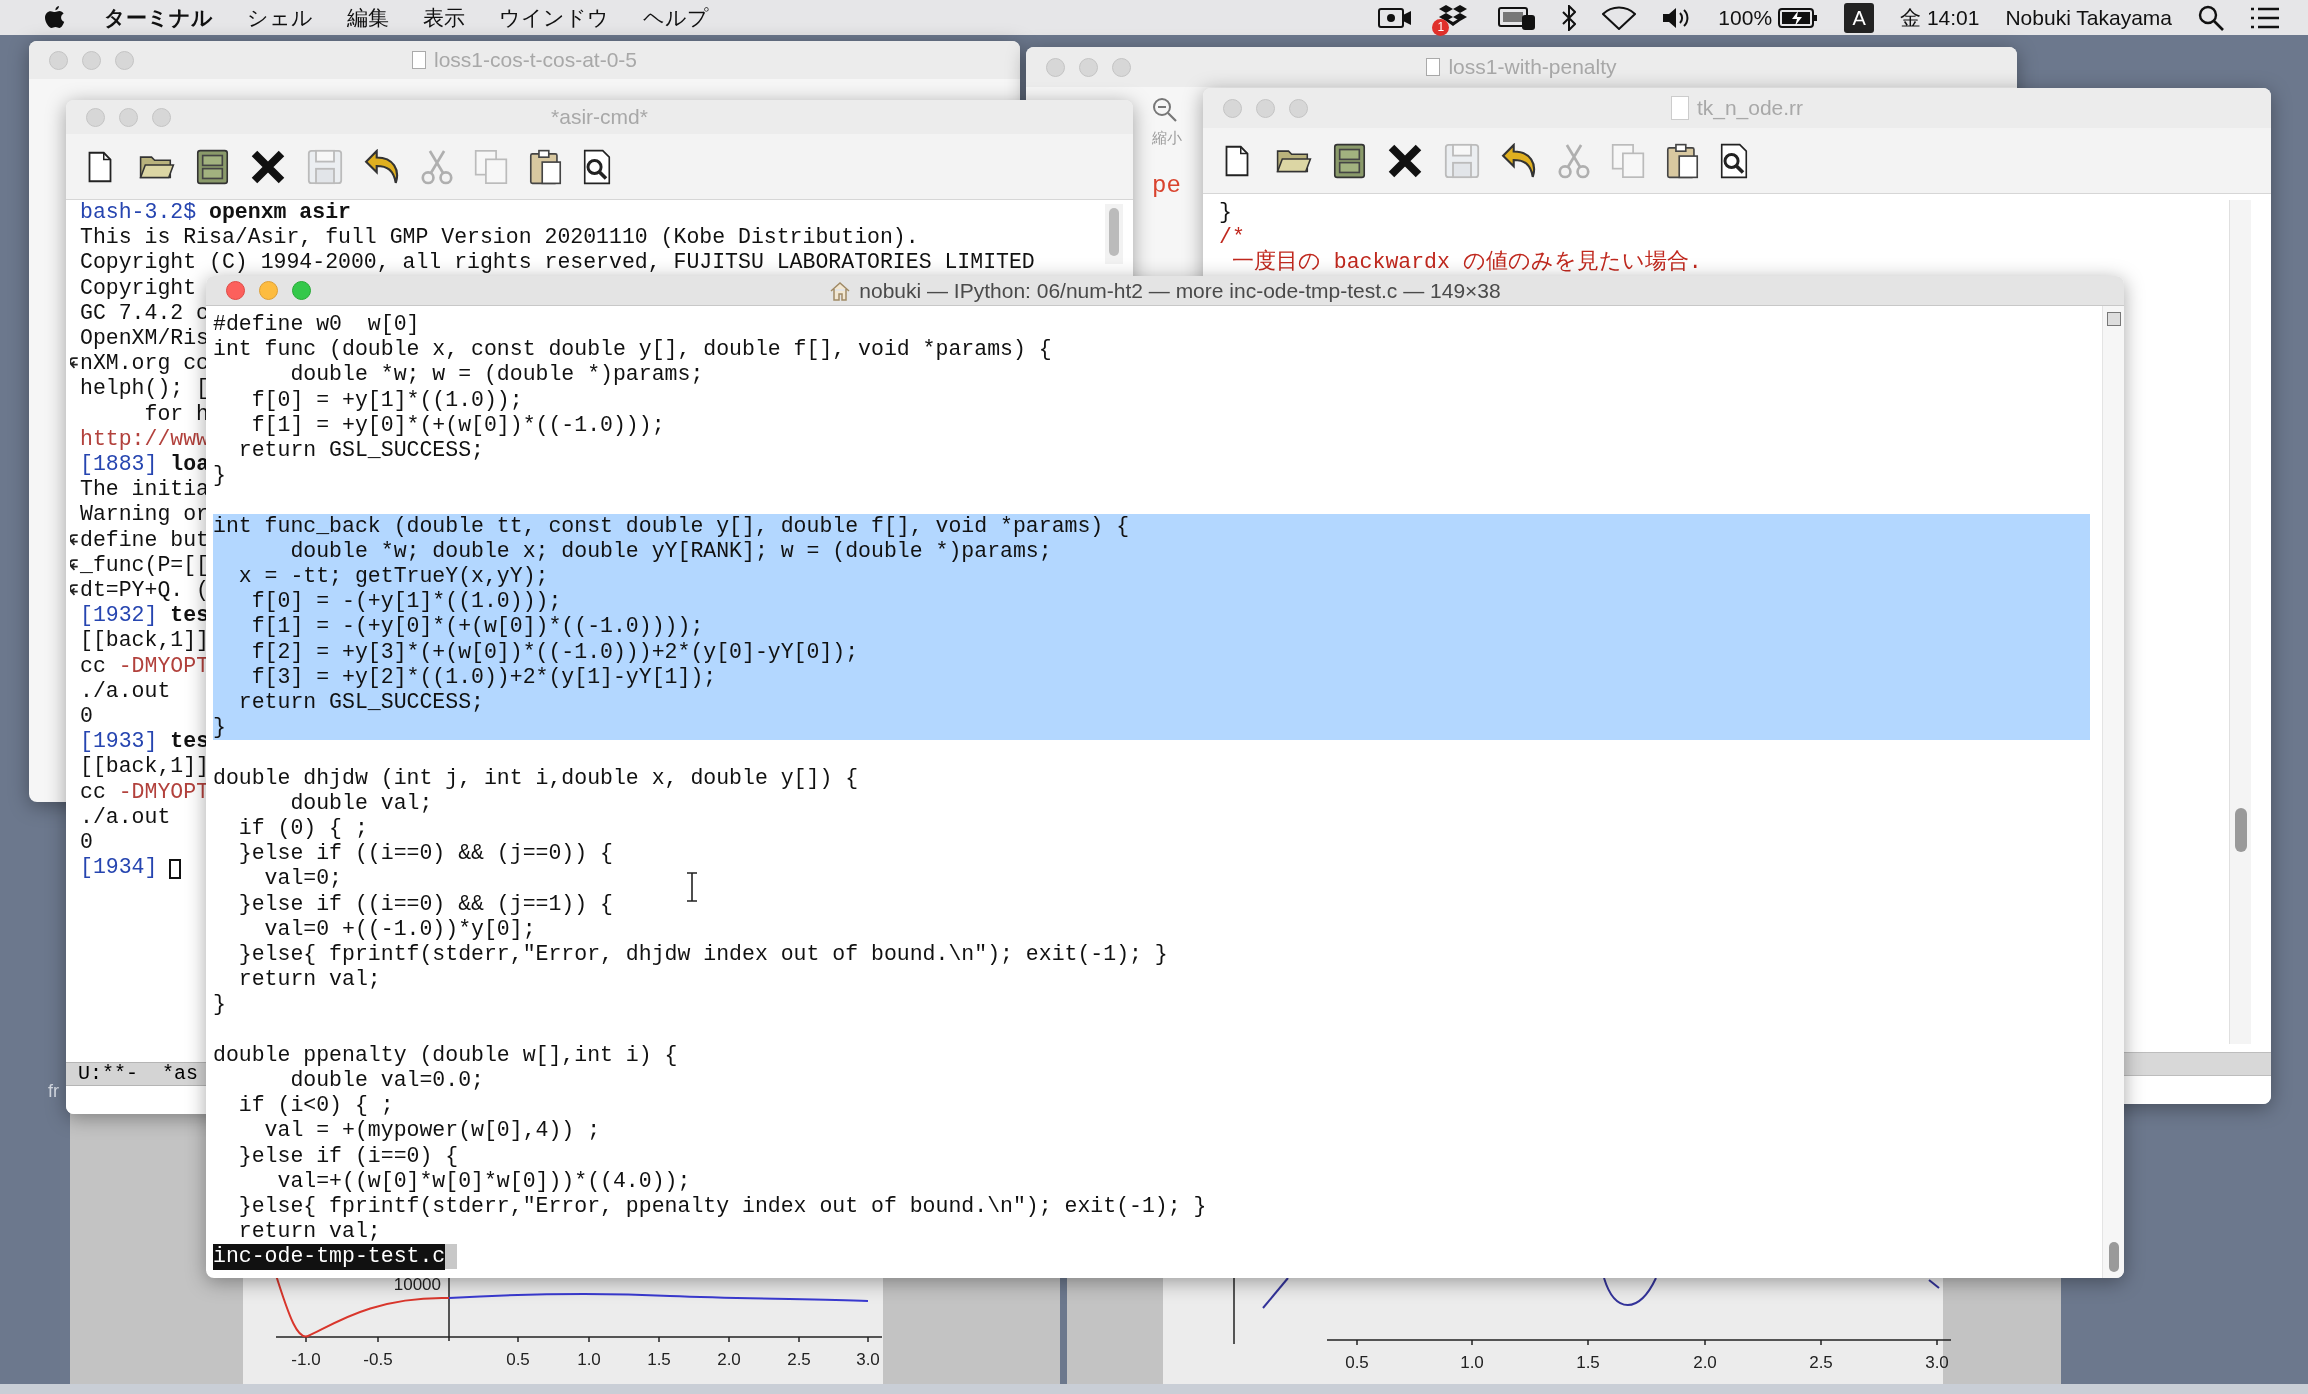 This screenshot has width=2308, height=1394. I want to click on battery-percent: 100%, so click(1745, 17).